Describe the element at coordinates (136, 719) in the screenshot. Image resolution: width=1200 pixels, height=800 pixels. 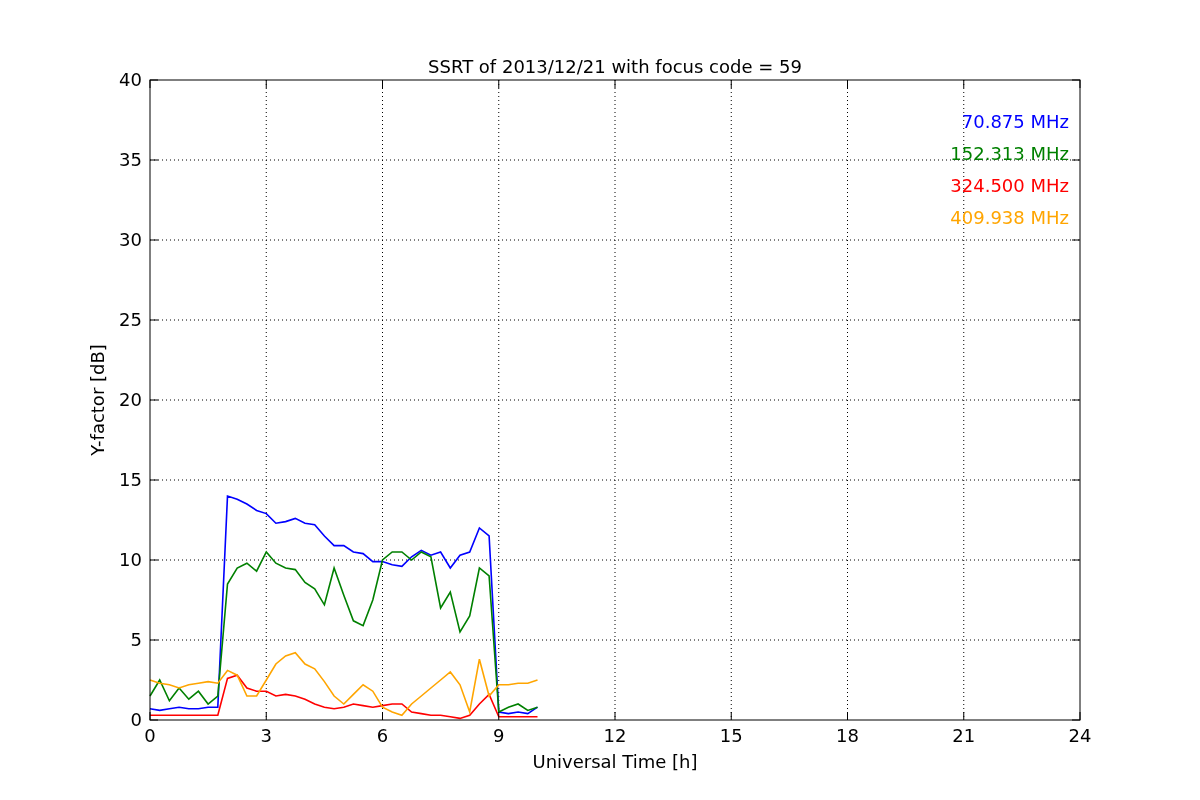
I see `y-tick-label: 0` at that location.